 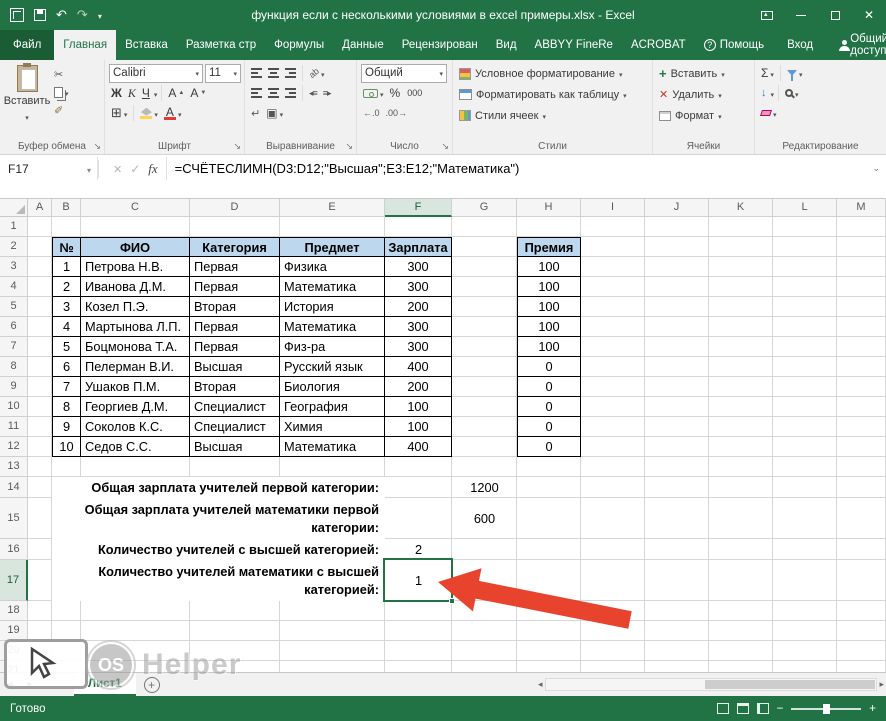 What do you see at coordinates (237, 146) in the screenshot?
I see `font-dialog-launcher` at bounding box center [237, 146].